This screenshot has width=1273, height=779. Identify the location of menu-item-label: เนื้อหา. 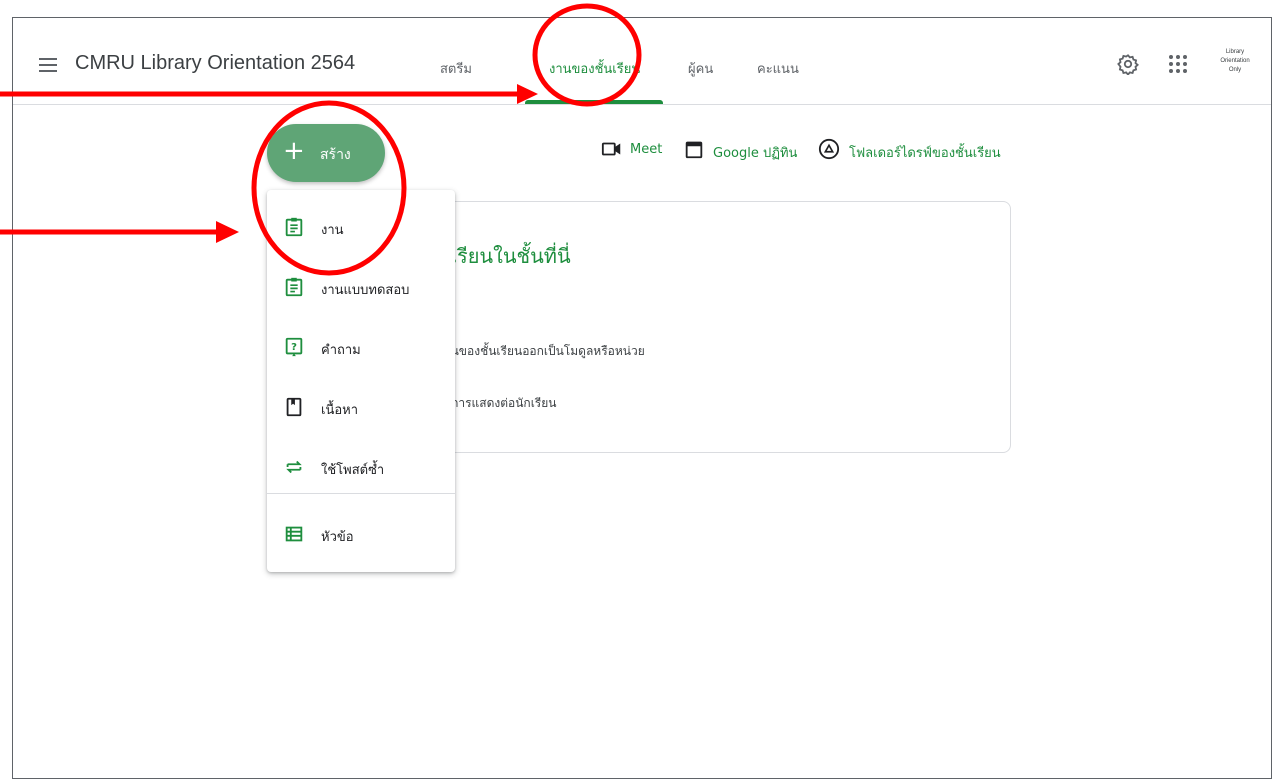
(340, 410).